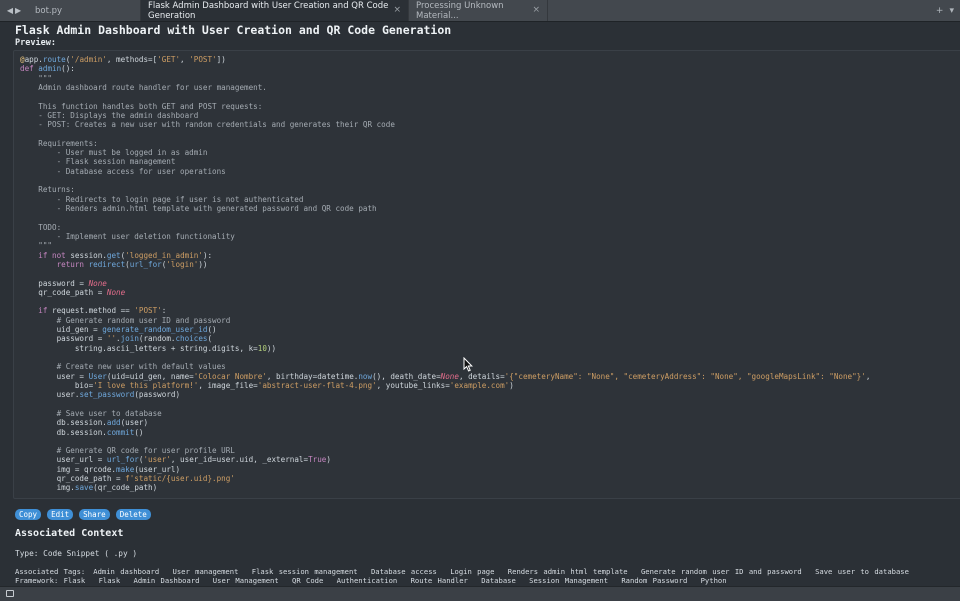 This screenshot has width=960, height=601. What do you see at coordinates (403, 571) in the screenshot?
I see `tag-item: Database access` at bounding box center [403, 571].